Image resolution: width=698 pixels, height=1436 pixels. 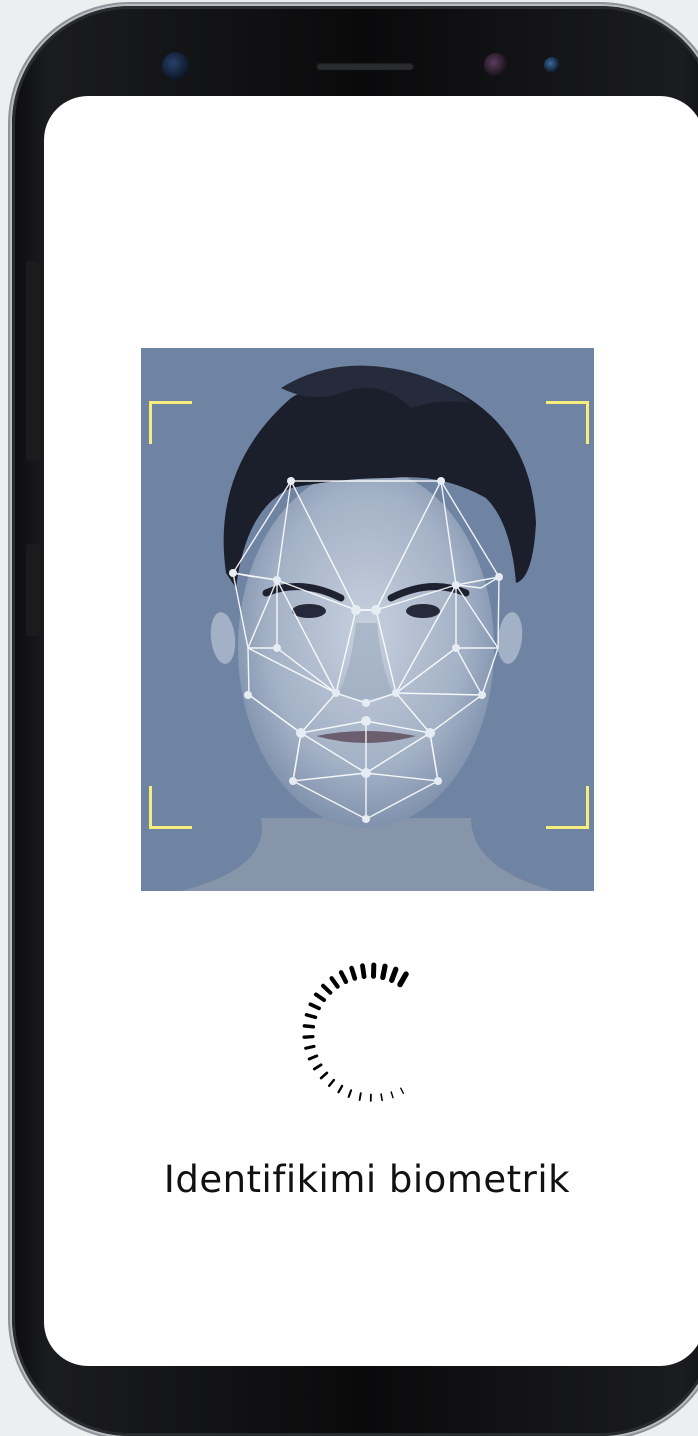 I want to click on front-camera-icon, so click(x=176, y=66).